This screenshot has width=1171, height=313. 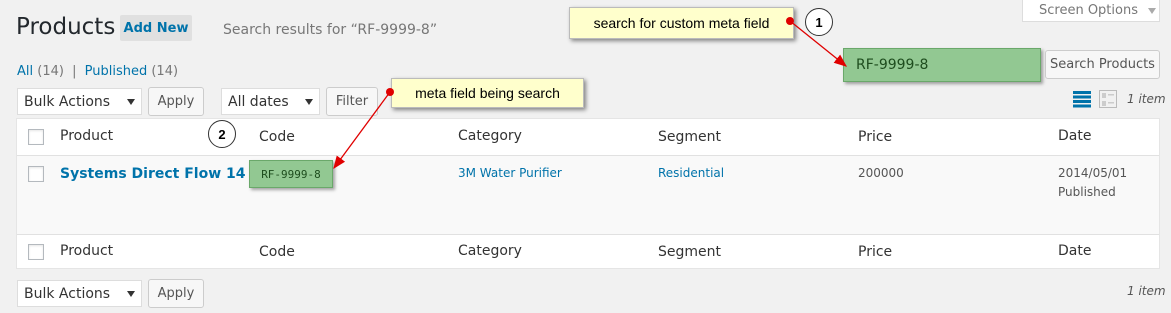 What do you see at coordinates (892, 65) in the screenshot?
I see `search-input-value: RF-9999-8` at bounding box center [892, 65].